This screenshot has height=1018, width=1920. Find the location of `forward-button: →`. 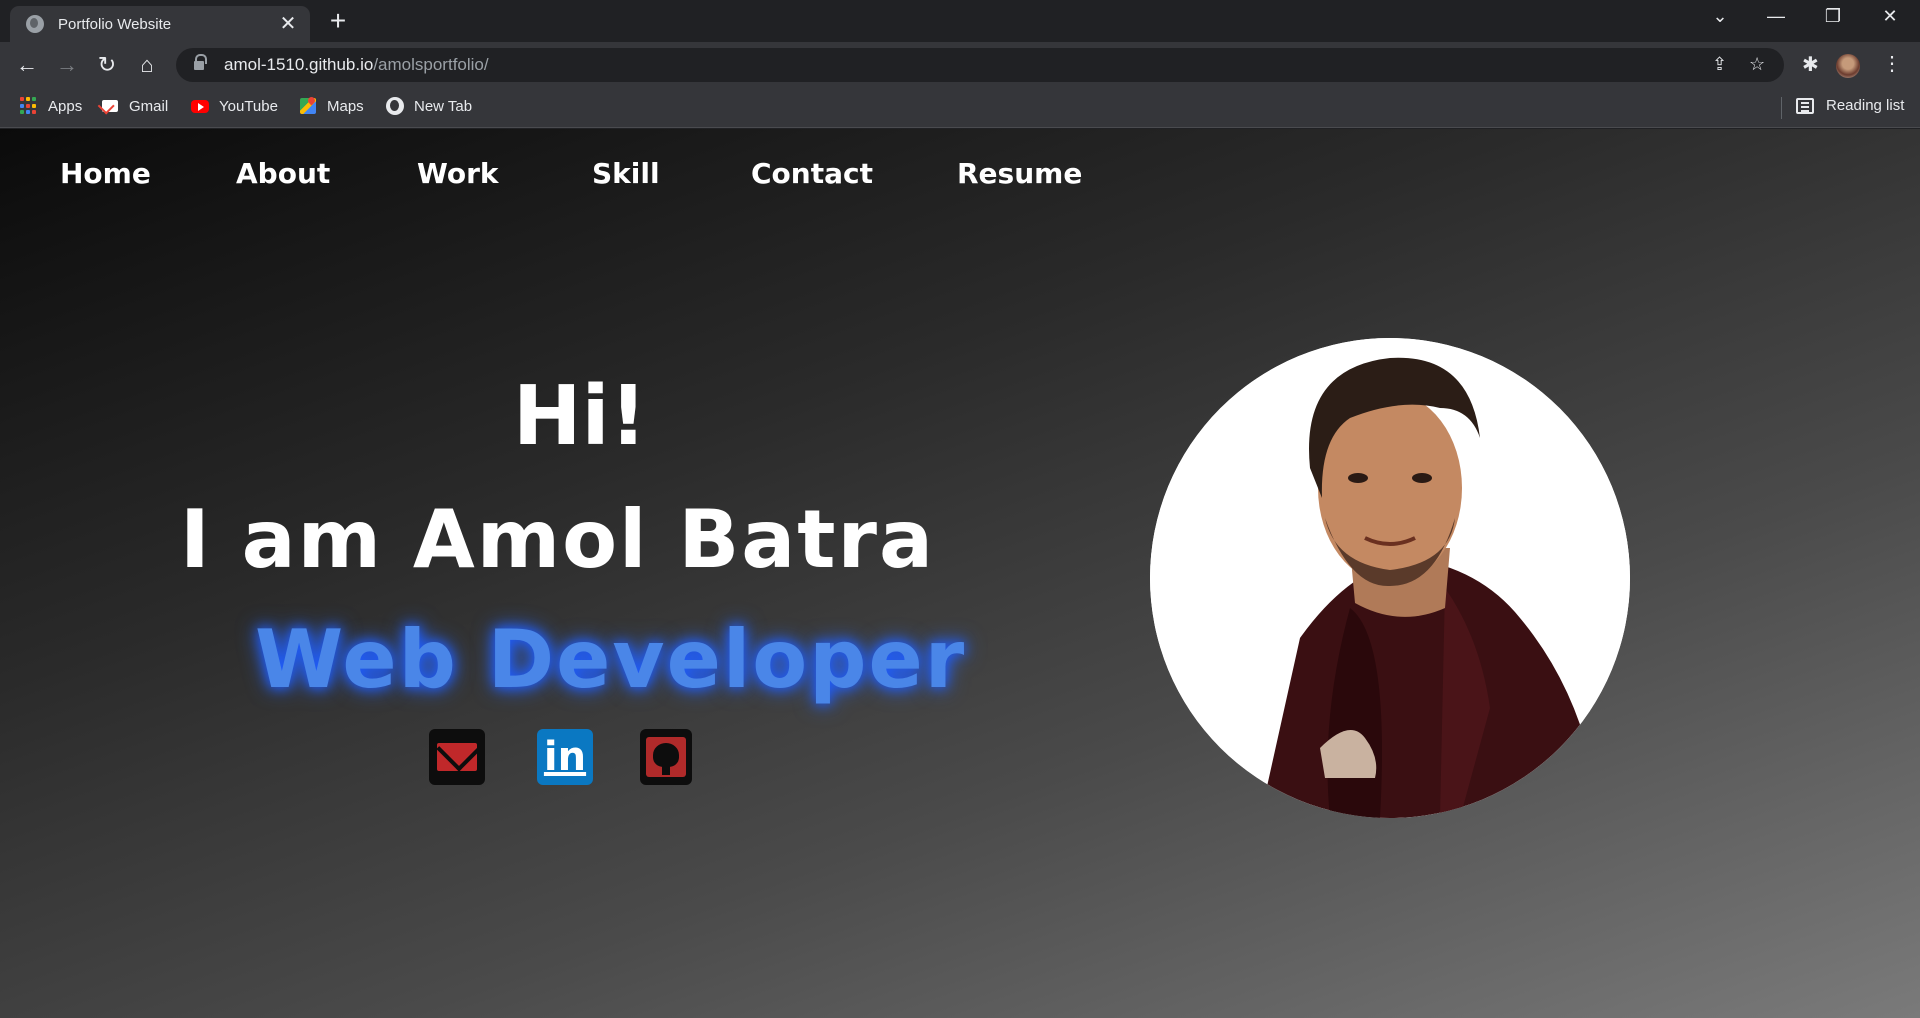

forward-button: → is located at coordinates (67, 65).